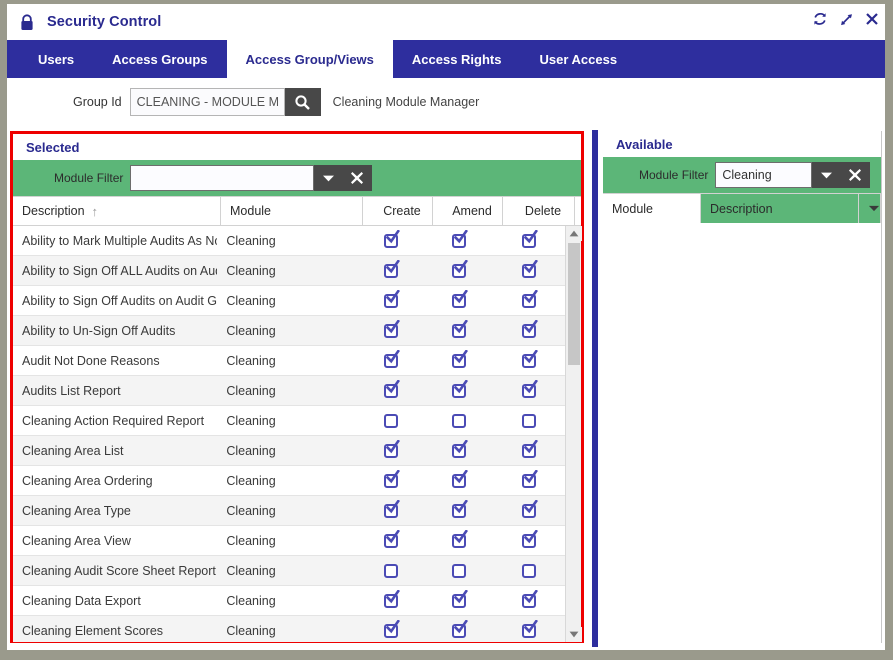  What do you see at coordinates (468, 211) in the screenshot?
I see `column-header-amend: Amend` at bounding box center [468, 211].